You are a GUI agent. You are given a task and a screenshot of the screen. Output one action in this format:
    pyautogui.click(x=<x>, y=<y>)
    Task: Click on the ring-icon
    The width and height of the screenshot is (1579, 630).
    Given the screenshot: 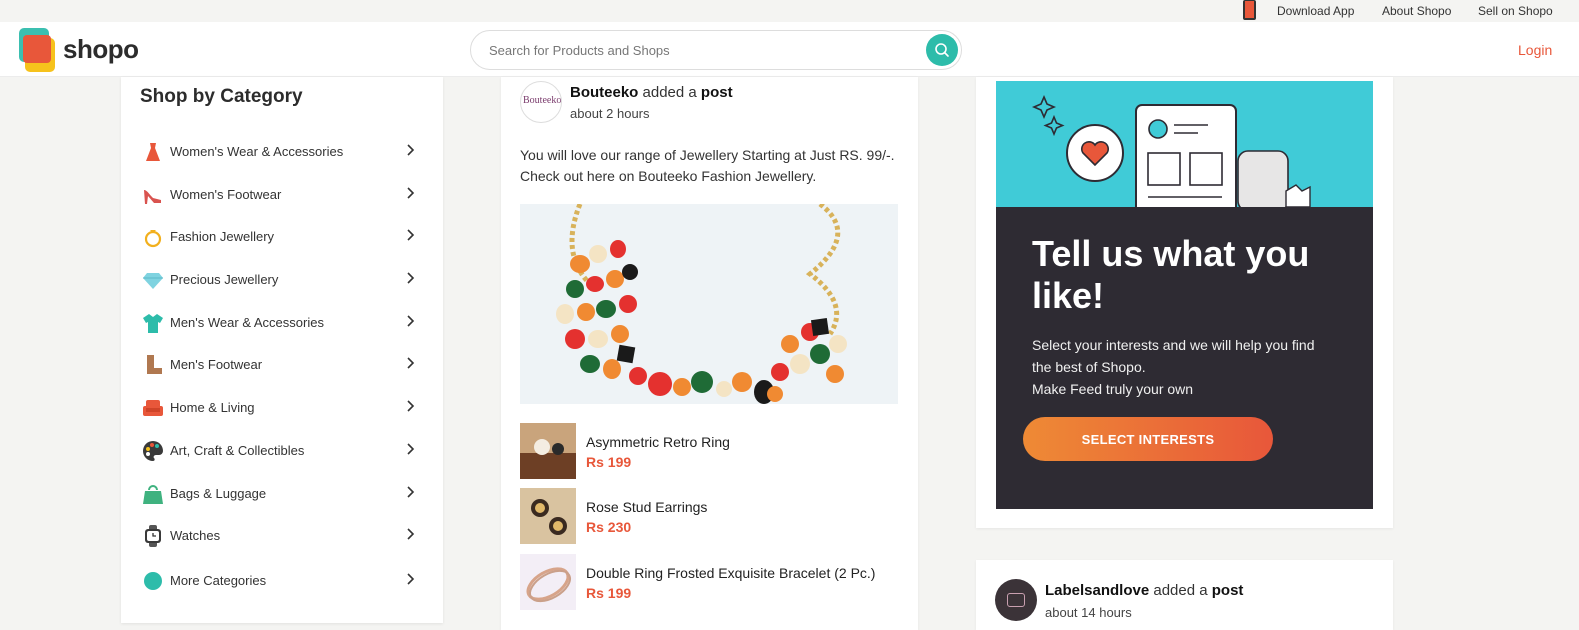 What is the action you would take?
    pyautogui.click(x=153, y=239)
    